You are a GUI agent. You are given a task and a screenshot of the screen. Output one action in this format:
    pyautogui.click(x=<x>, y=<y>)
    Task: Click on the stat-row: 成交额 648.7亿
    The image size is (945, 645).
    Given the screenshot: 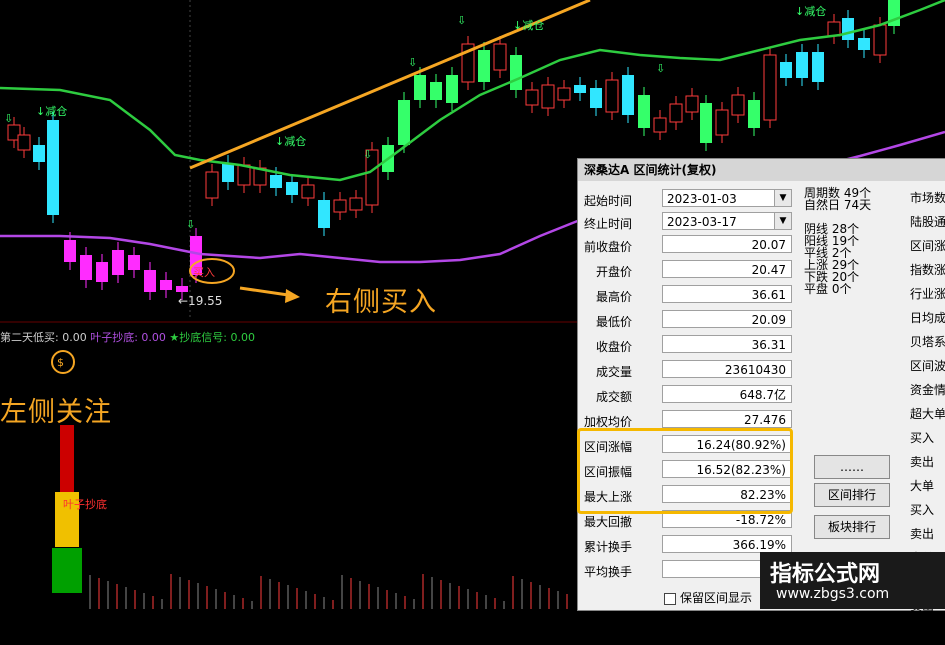 What is the action you would take?
    pyautogui.click(x=693, y=396)
    